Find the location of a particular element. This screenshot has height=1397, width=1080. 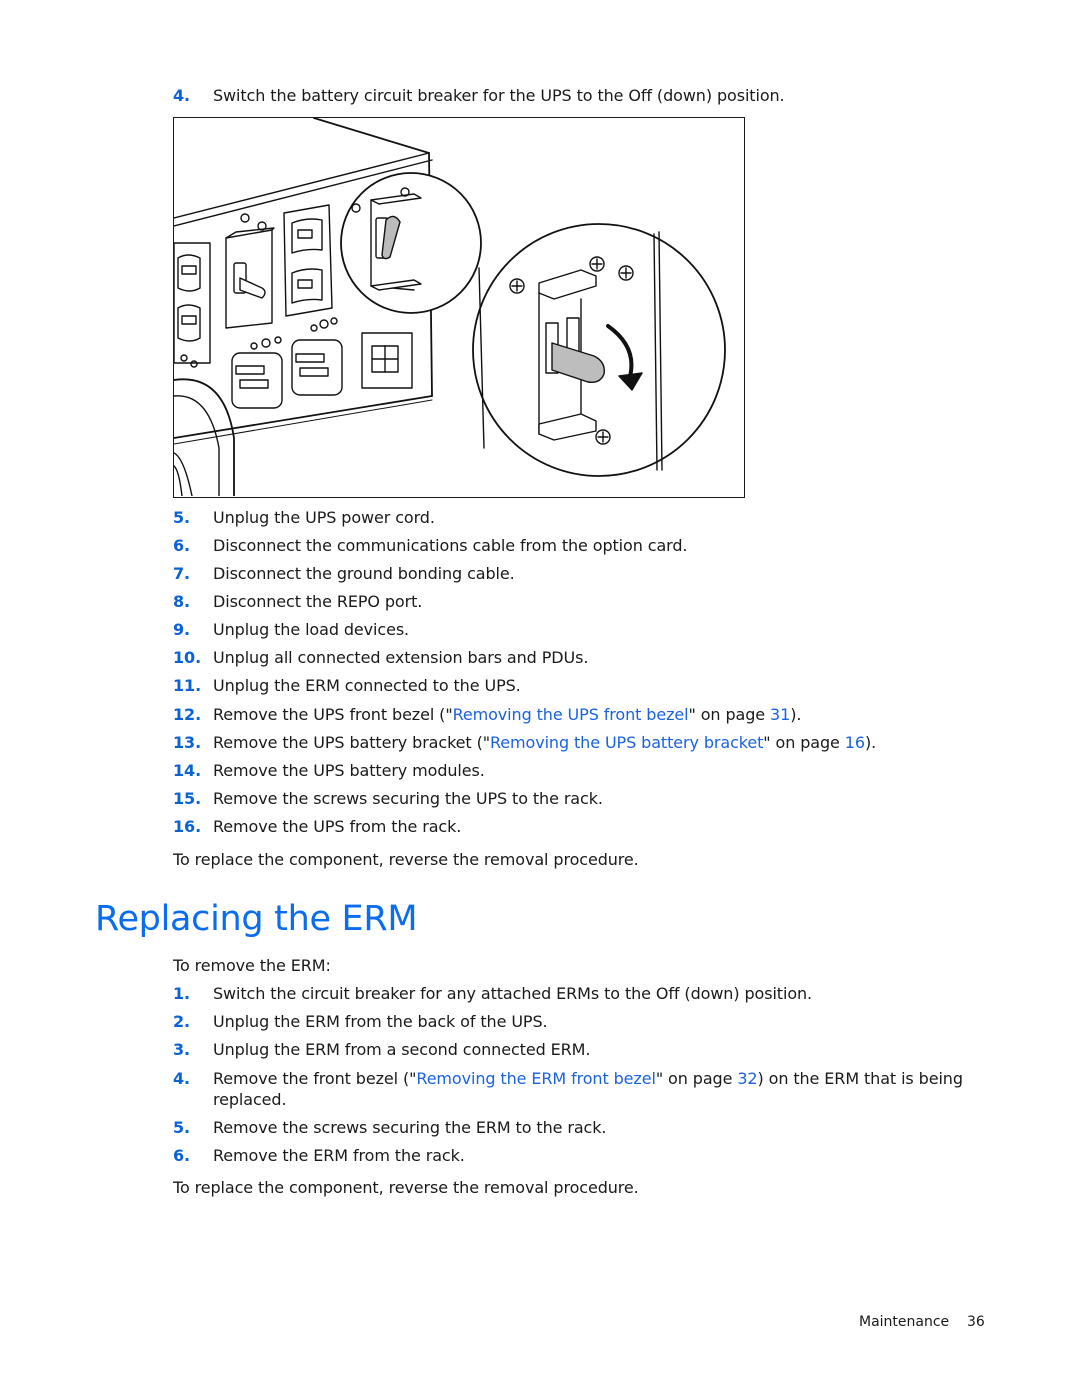

step-text-pre: Remove the UPS front bezel (" is located at coordinates (333, 714).